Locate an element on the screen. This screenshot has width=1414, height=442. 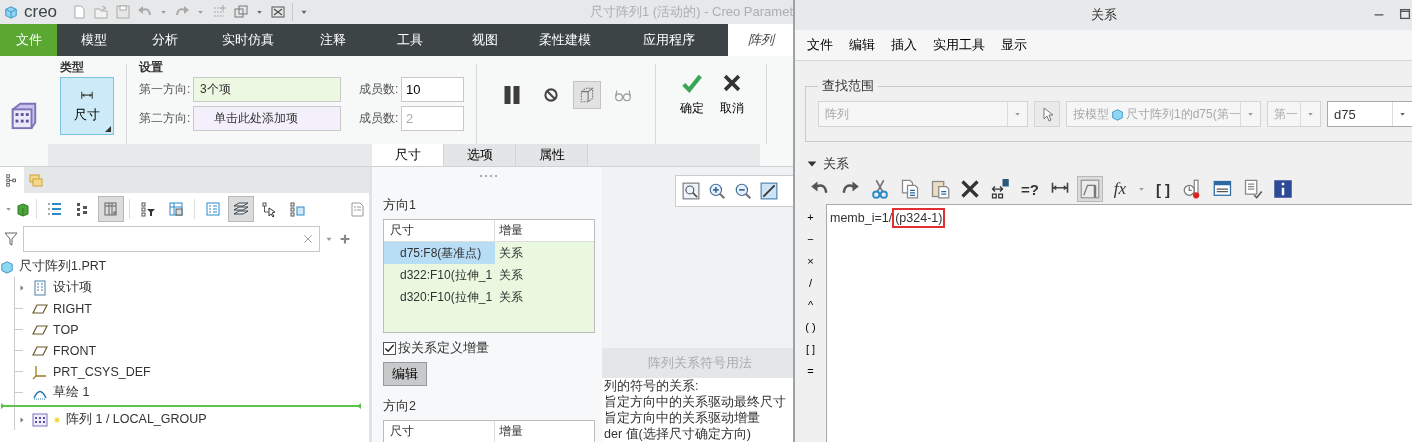
add-icon is located at coordinates (345, 239).